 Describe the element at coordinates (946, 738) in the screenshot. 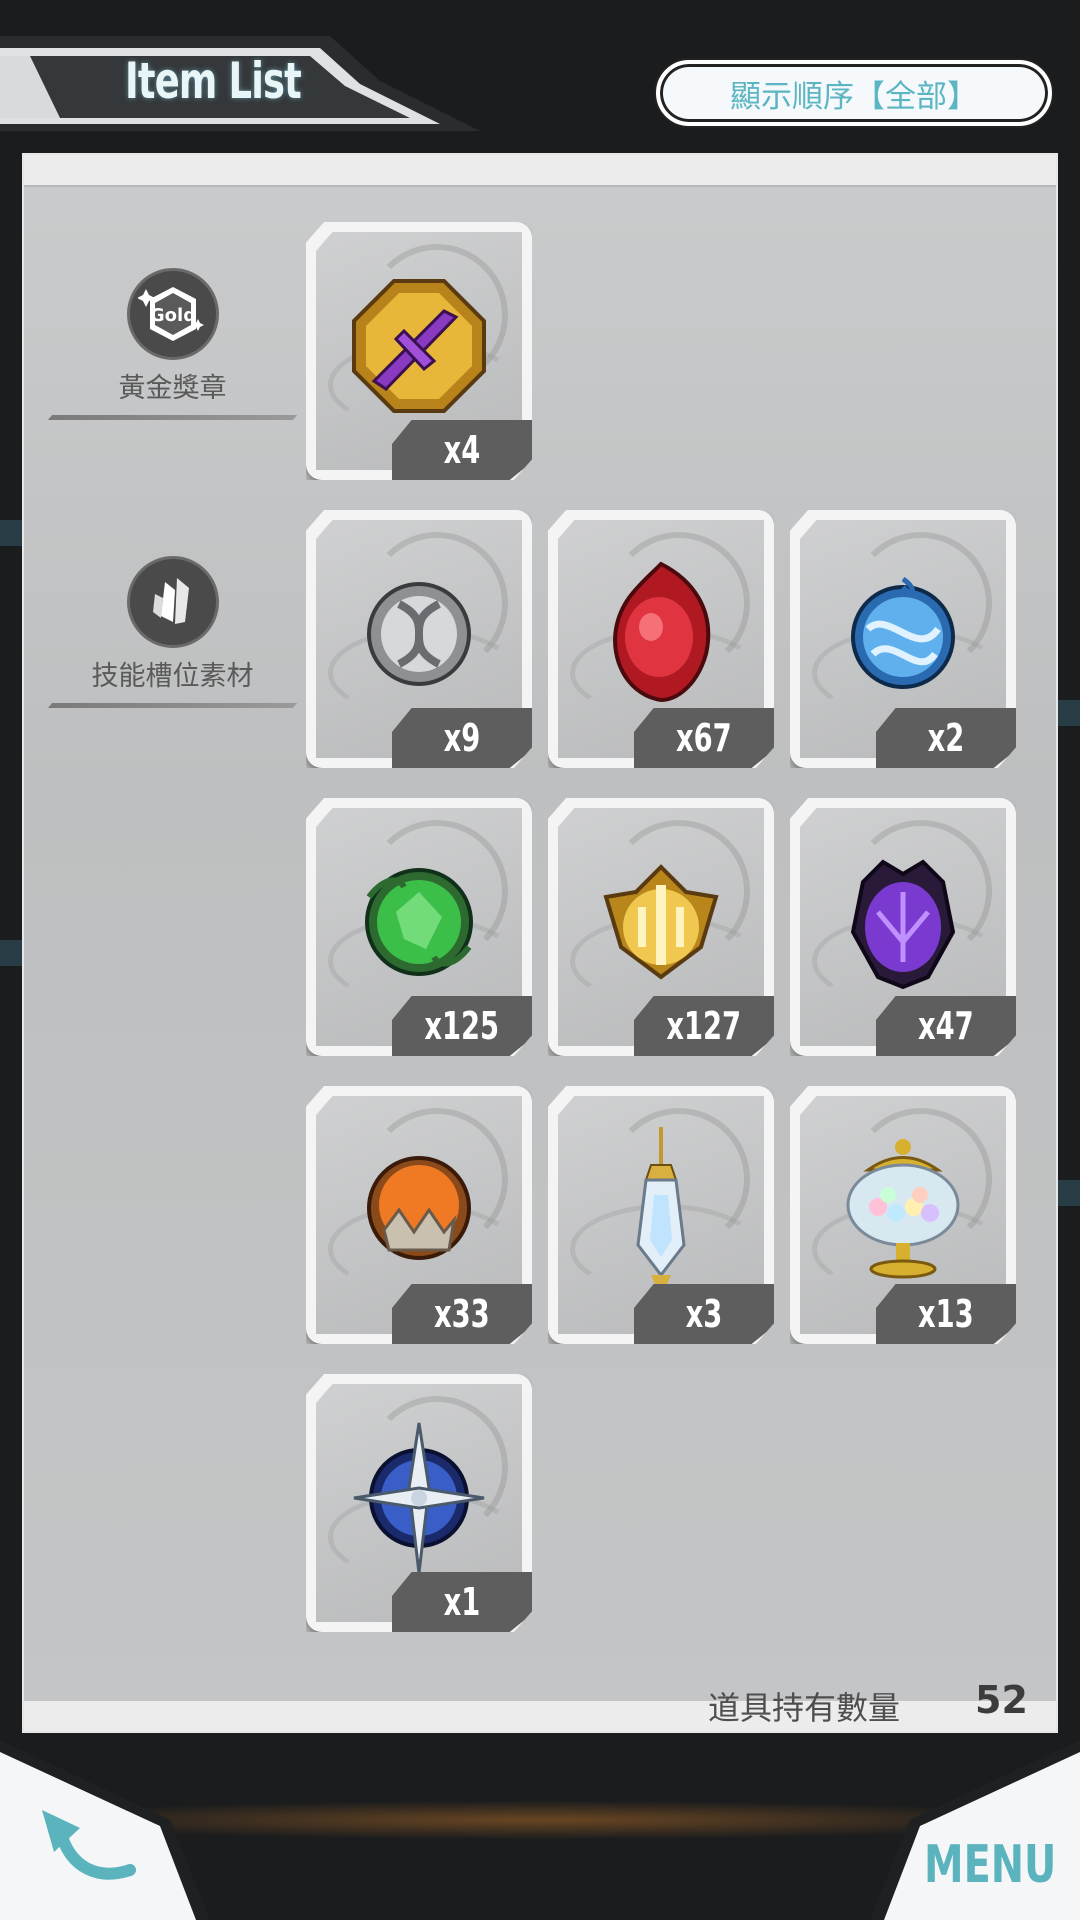

I see `item-quantity: x2` at that location.